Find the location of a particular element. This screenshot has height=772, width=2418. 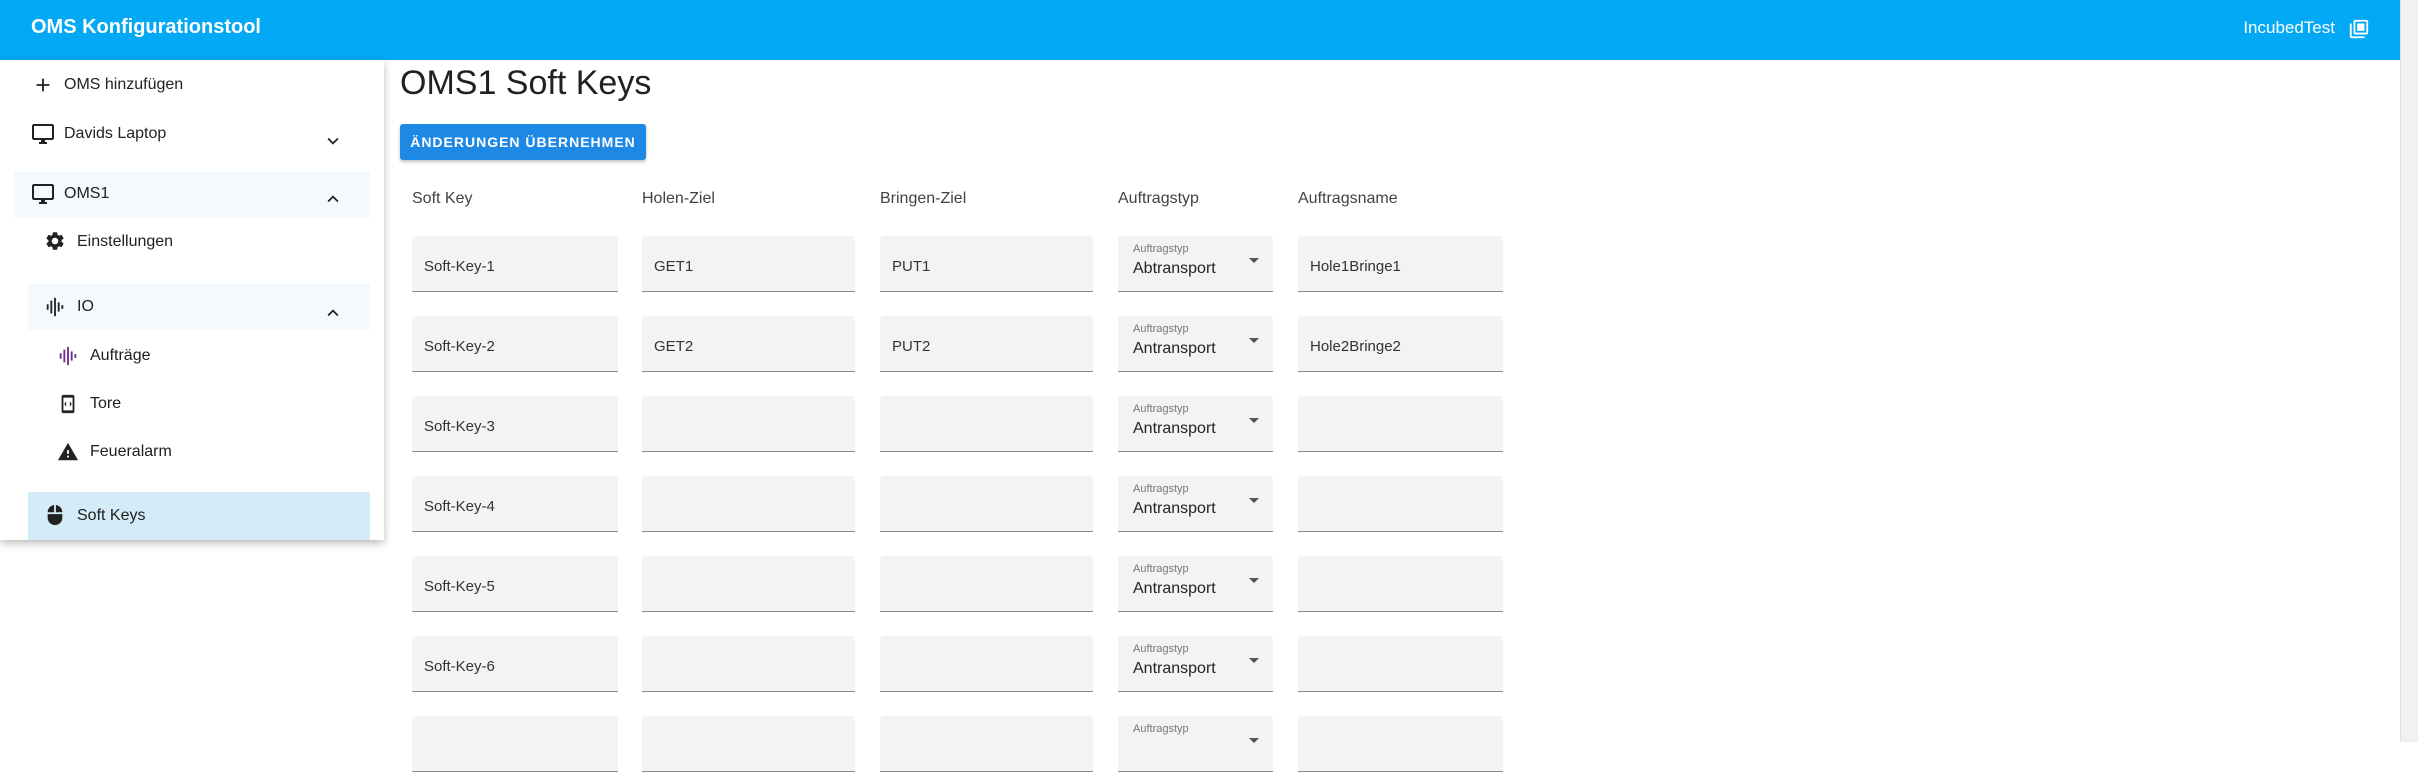

sidebar-item-soft-keys: Soft Keys is located at coordinates (199, 516).